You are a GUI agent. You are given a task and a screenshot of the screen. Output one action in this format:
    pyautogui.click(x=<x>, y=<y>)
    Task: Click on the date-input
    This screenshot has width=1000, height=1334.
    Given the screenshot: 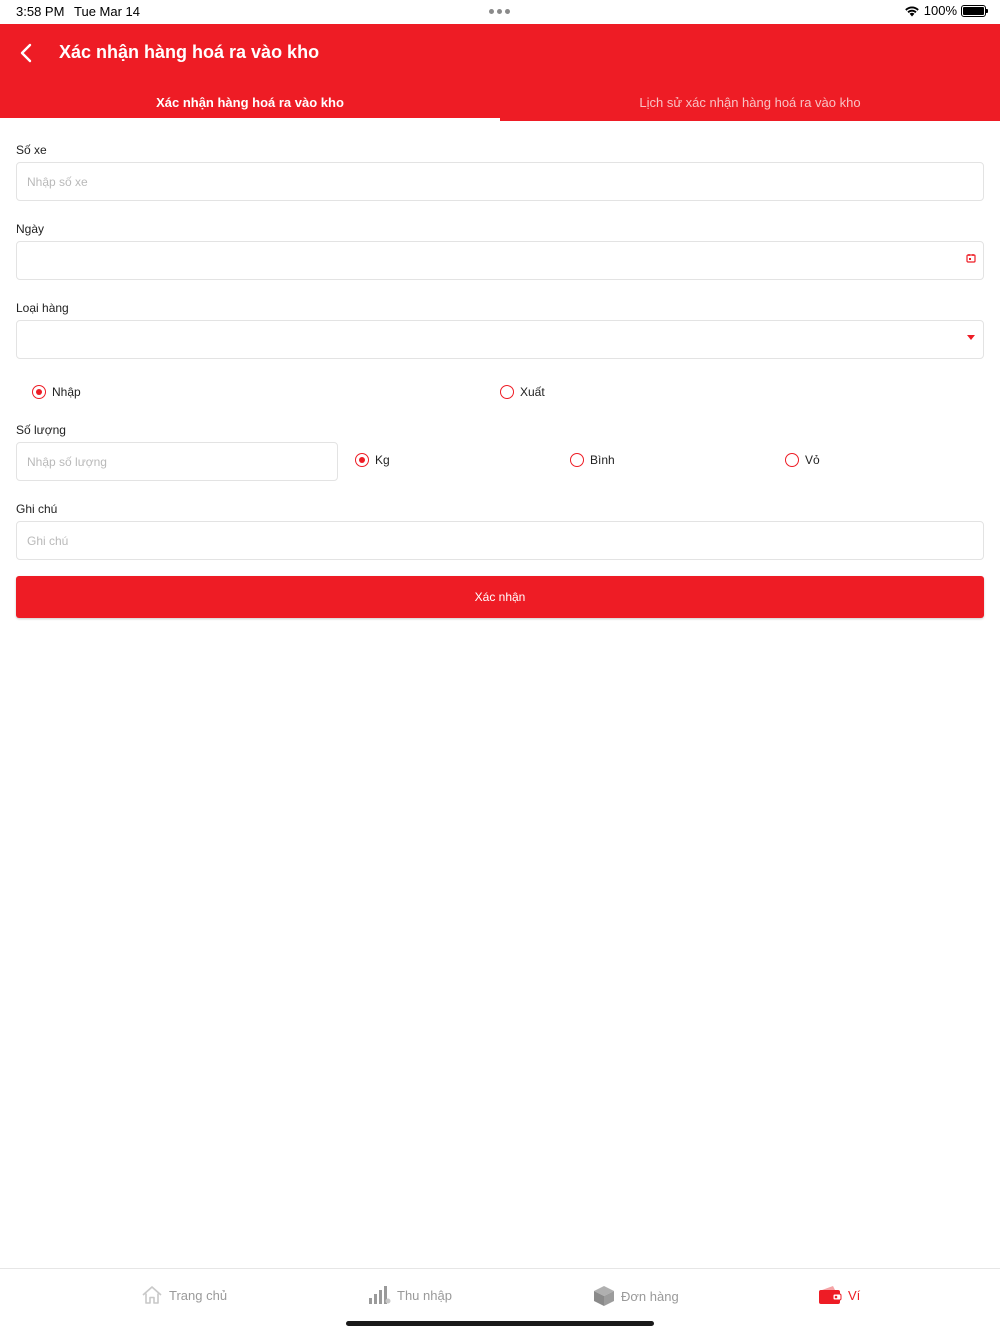 What is the action you would take?
    pyautogui.click(x=500, y=260)
    